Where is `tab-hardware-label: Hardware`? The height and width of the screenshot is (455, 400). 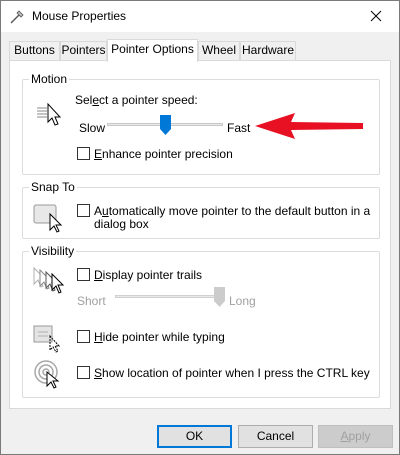 tab-hardware-label: Hardware is located at coordinates (268, 50).